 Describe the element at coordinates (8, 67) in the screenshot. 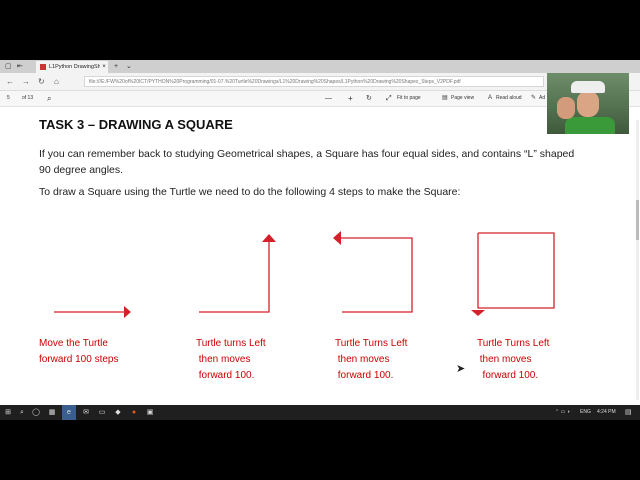

I see `tab-actions-icon: ▢` at that location.